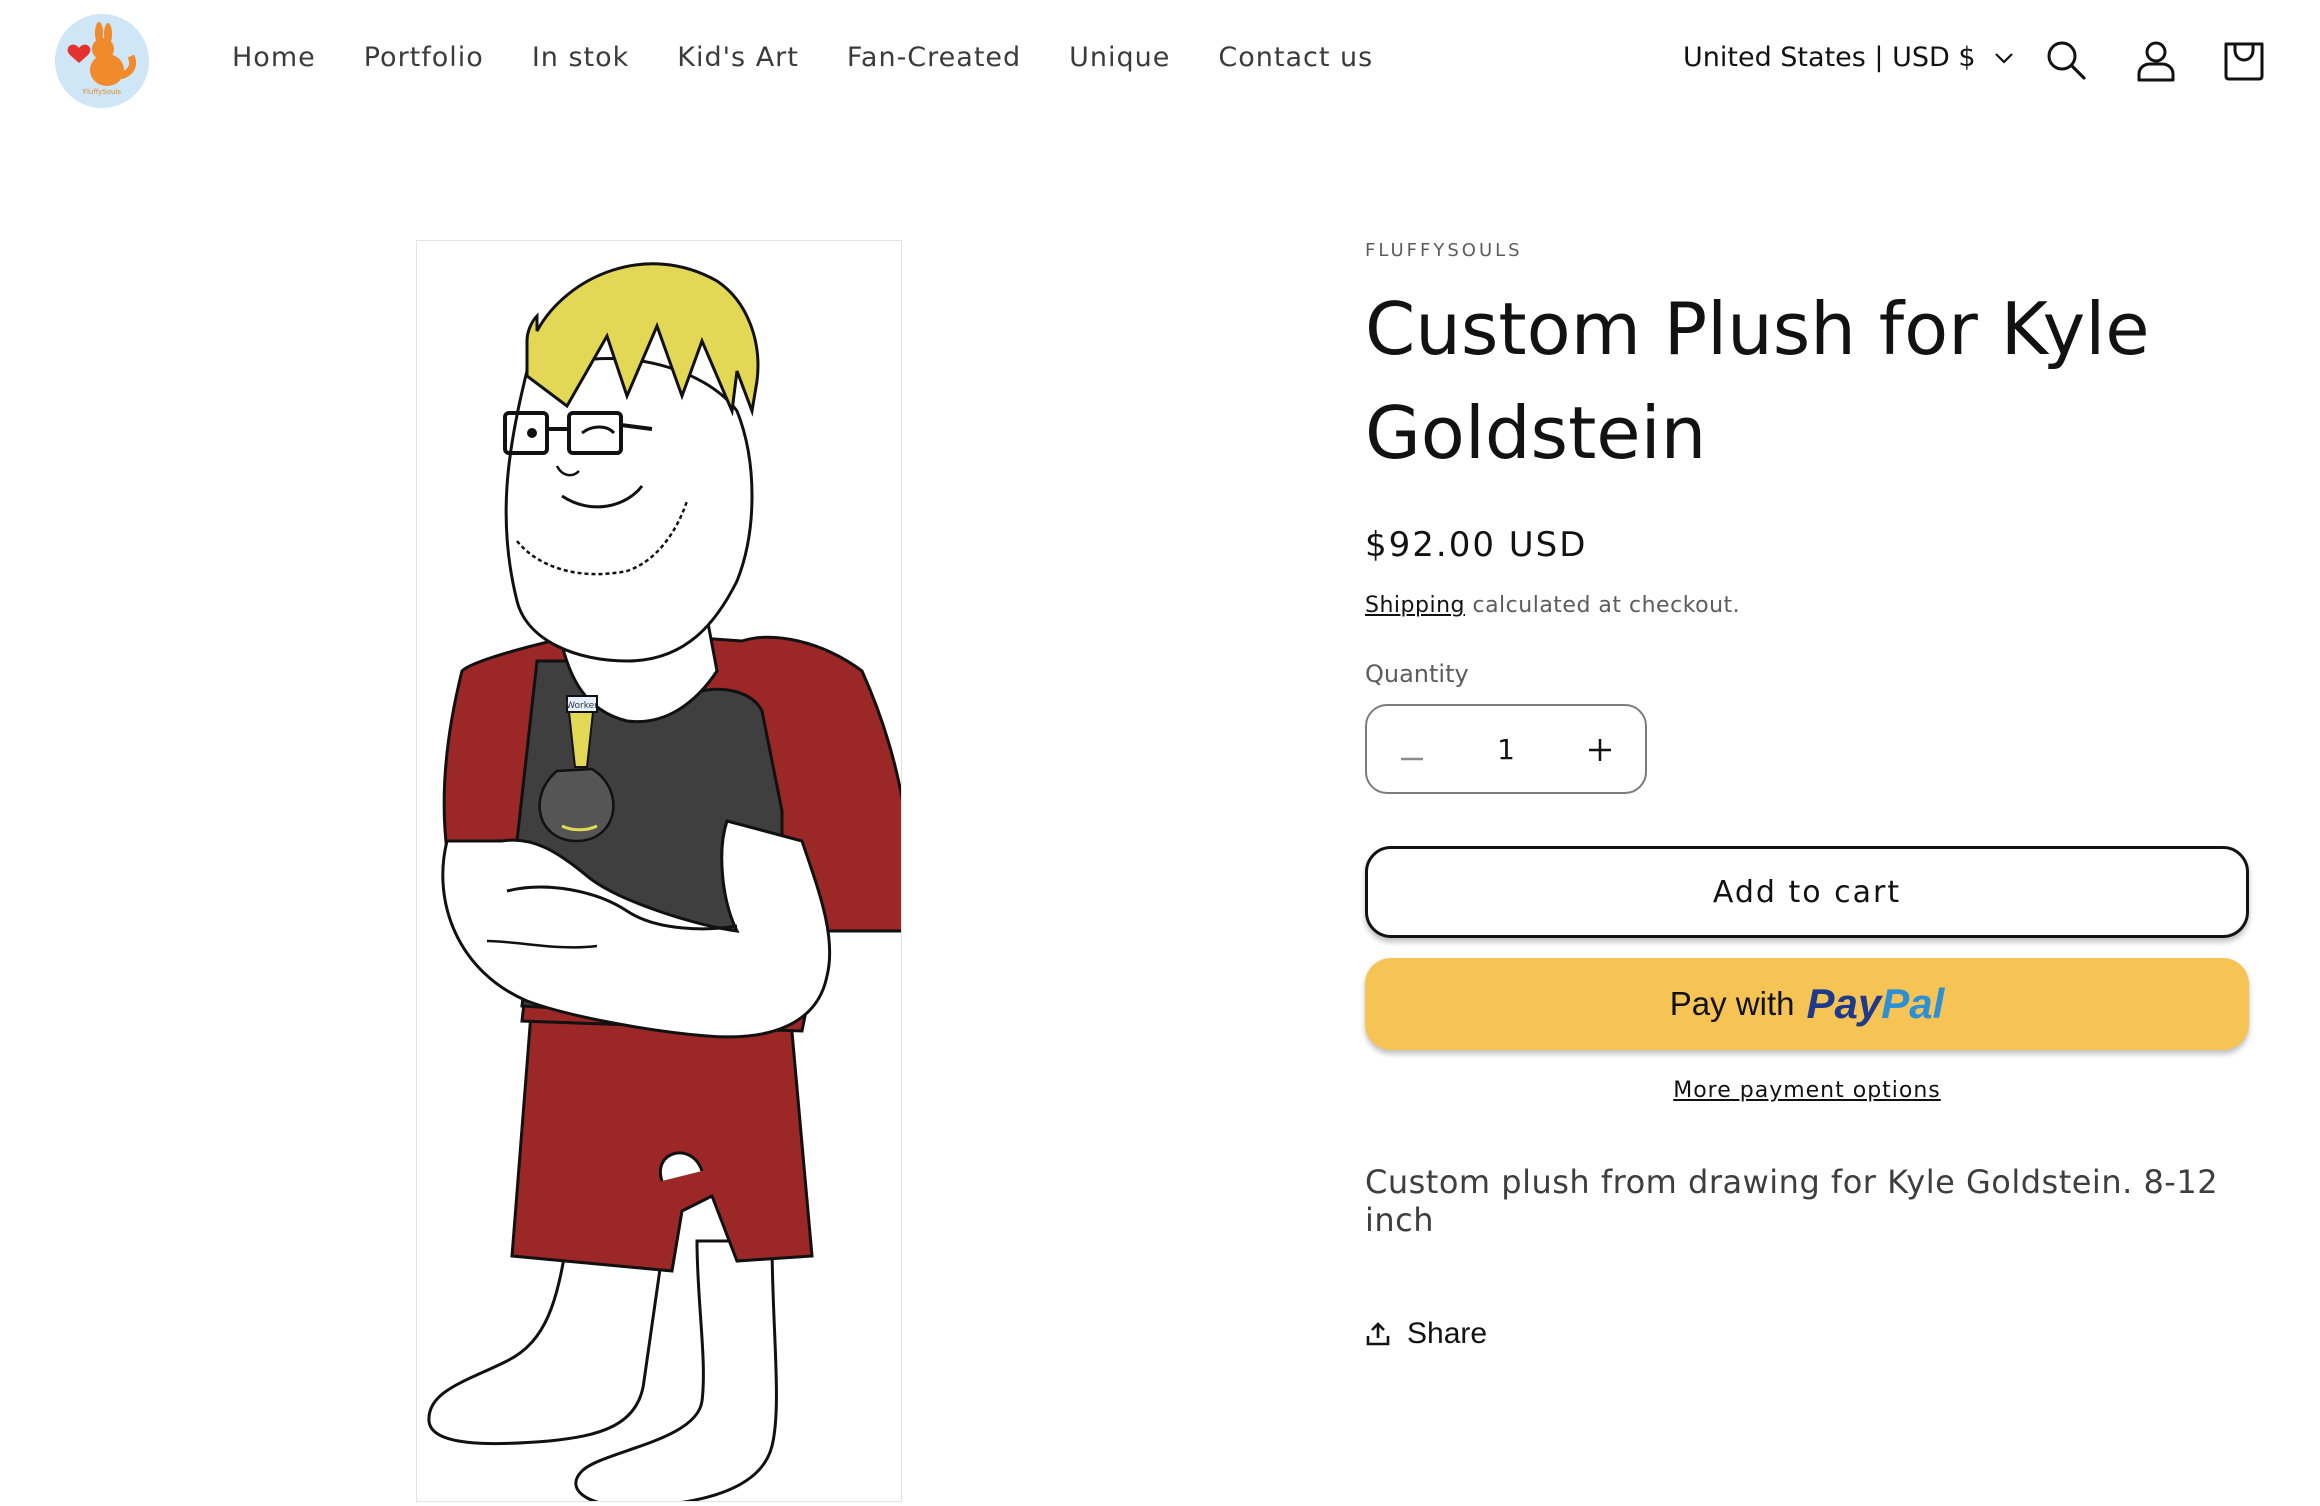 The width and height of the screenshot is (2320, 1506). I want to click on country-currency-selector: United States | USD $, so click(1848, 57).